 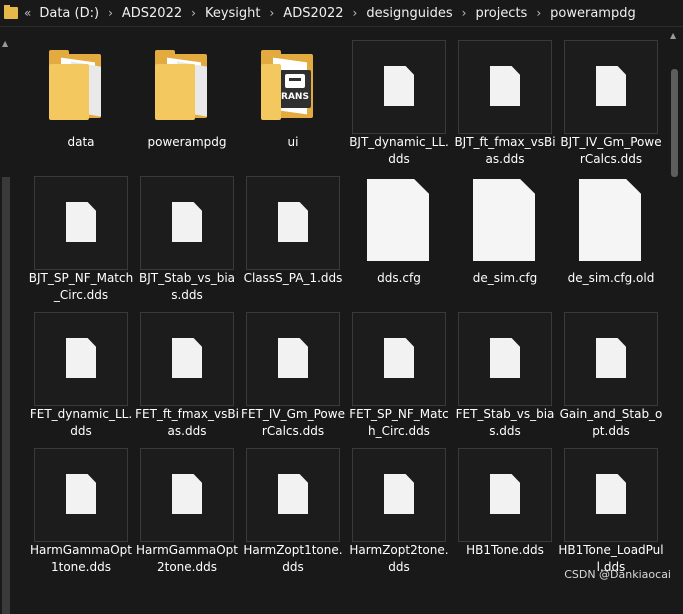 I want to click on navigation-pane-scrollbar: ▲, so click(x=6, y=320).